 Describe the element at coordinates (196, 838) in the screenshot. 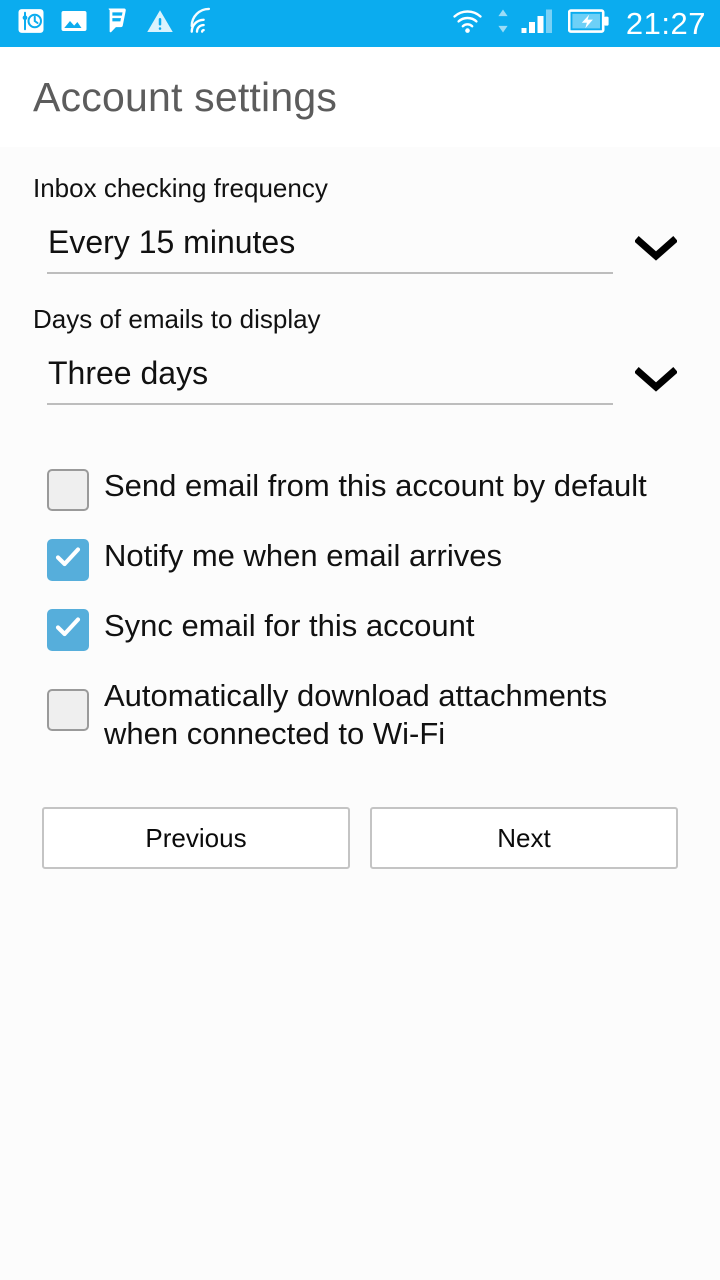

I see `previous-button: Previous` at that location.